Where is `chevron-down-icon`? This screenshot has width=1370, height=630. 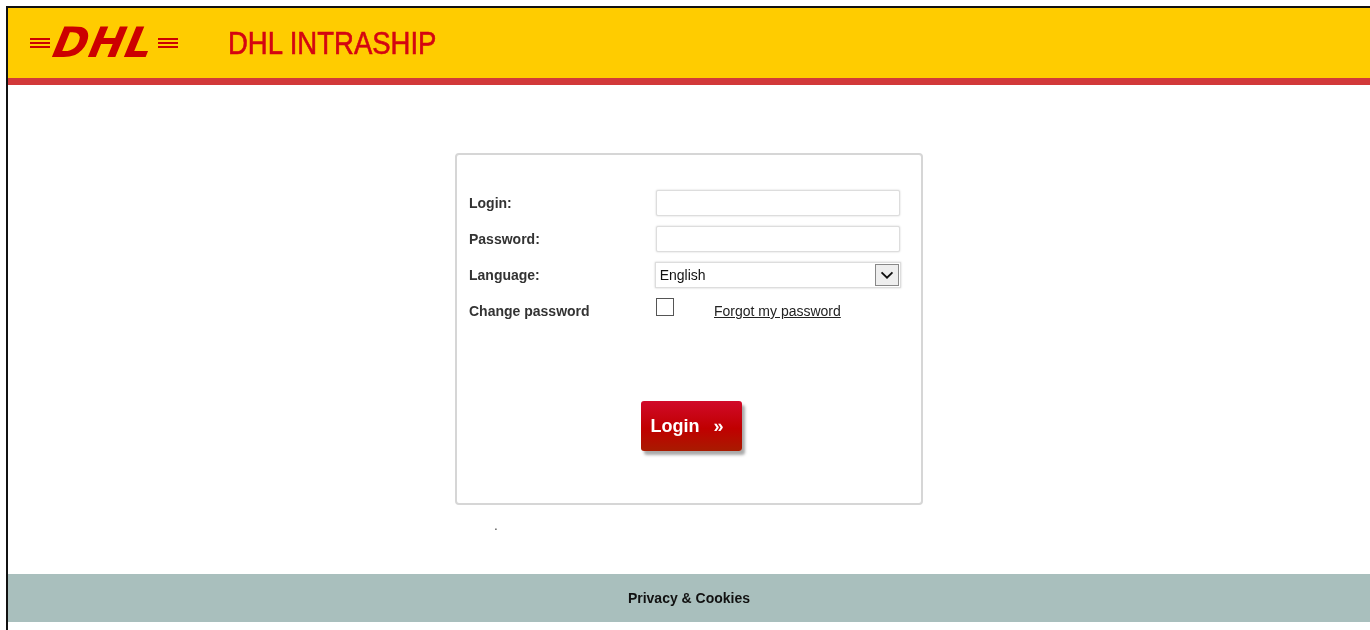 chevron-down-icon is located at coordinates (887, 275).